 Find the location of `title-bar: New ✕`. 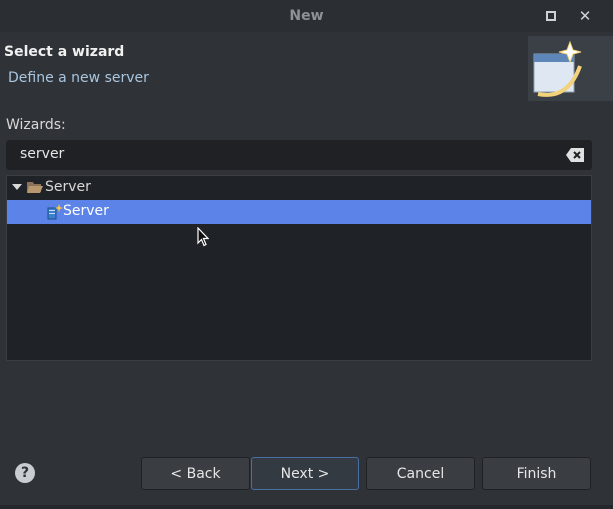

title-bar: New ✕ is located at coordinates (306, 16).